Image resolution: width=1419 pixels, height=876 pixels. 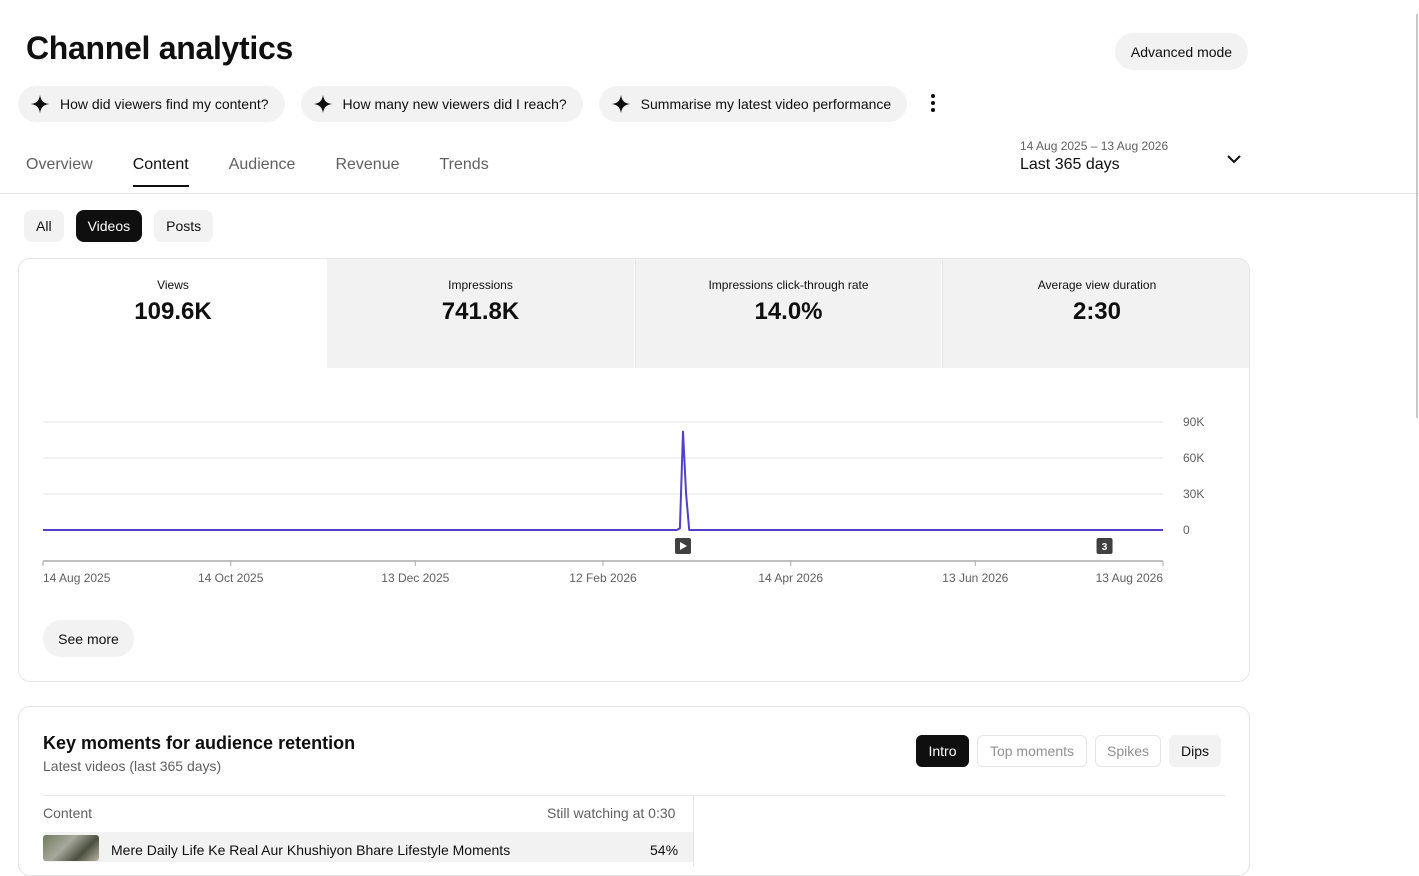 What do you see at coordinates (164, 104) in the screenshot?
I see `suggestion-chip-label: How did viewers find my content?` at bounding box center [164, 104].